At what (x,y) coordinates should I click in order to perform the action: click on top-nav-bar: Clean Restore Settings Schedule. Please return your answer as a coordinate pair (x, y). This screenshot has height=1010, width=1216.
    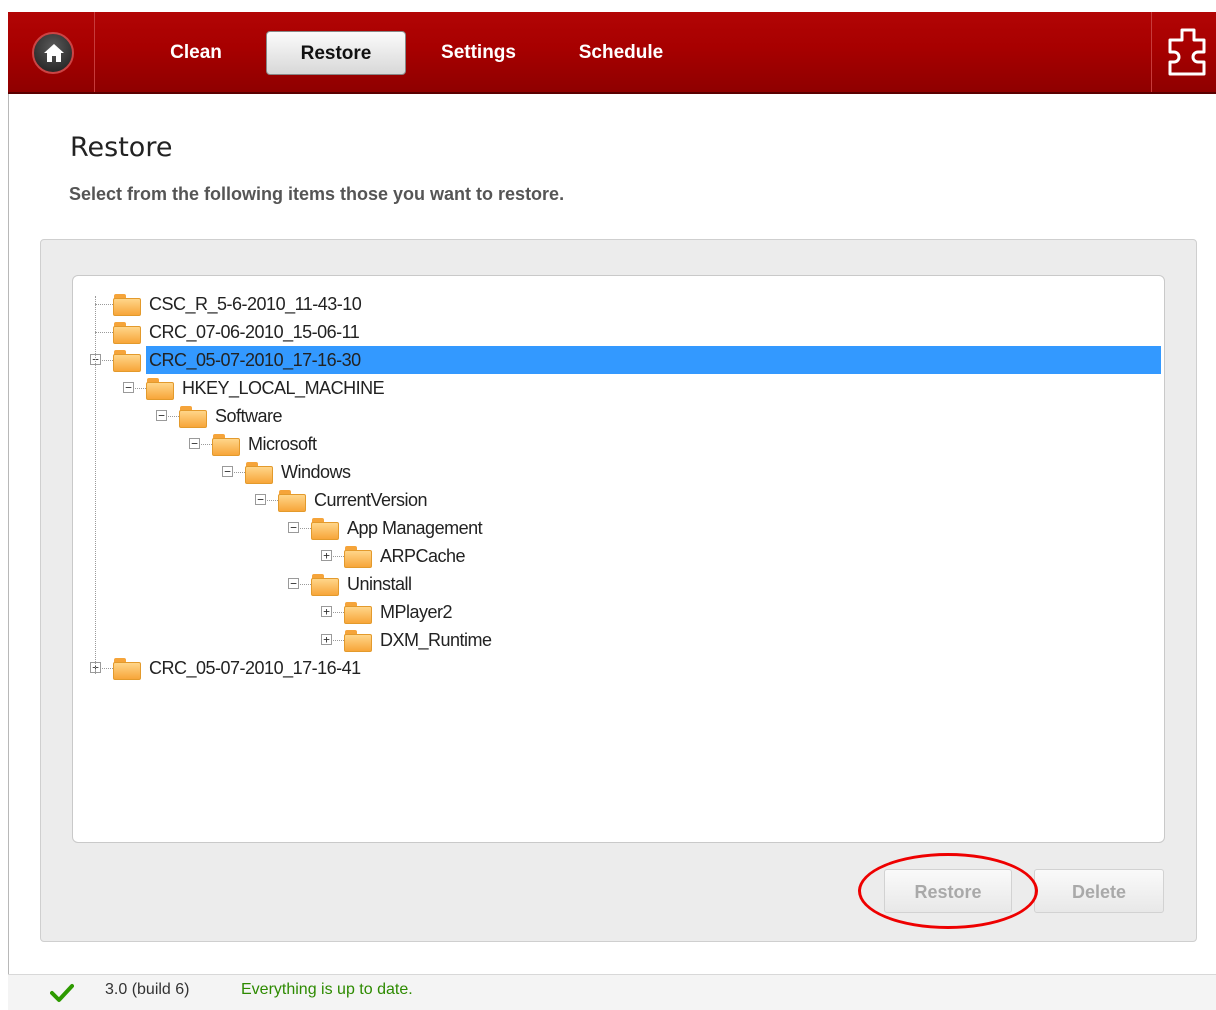
    Looking at the image, I should click on (612, 53).